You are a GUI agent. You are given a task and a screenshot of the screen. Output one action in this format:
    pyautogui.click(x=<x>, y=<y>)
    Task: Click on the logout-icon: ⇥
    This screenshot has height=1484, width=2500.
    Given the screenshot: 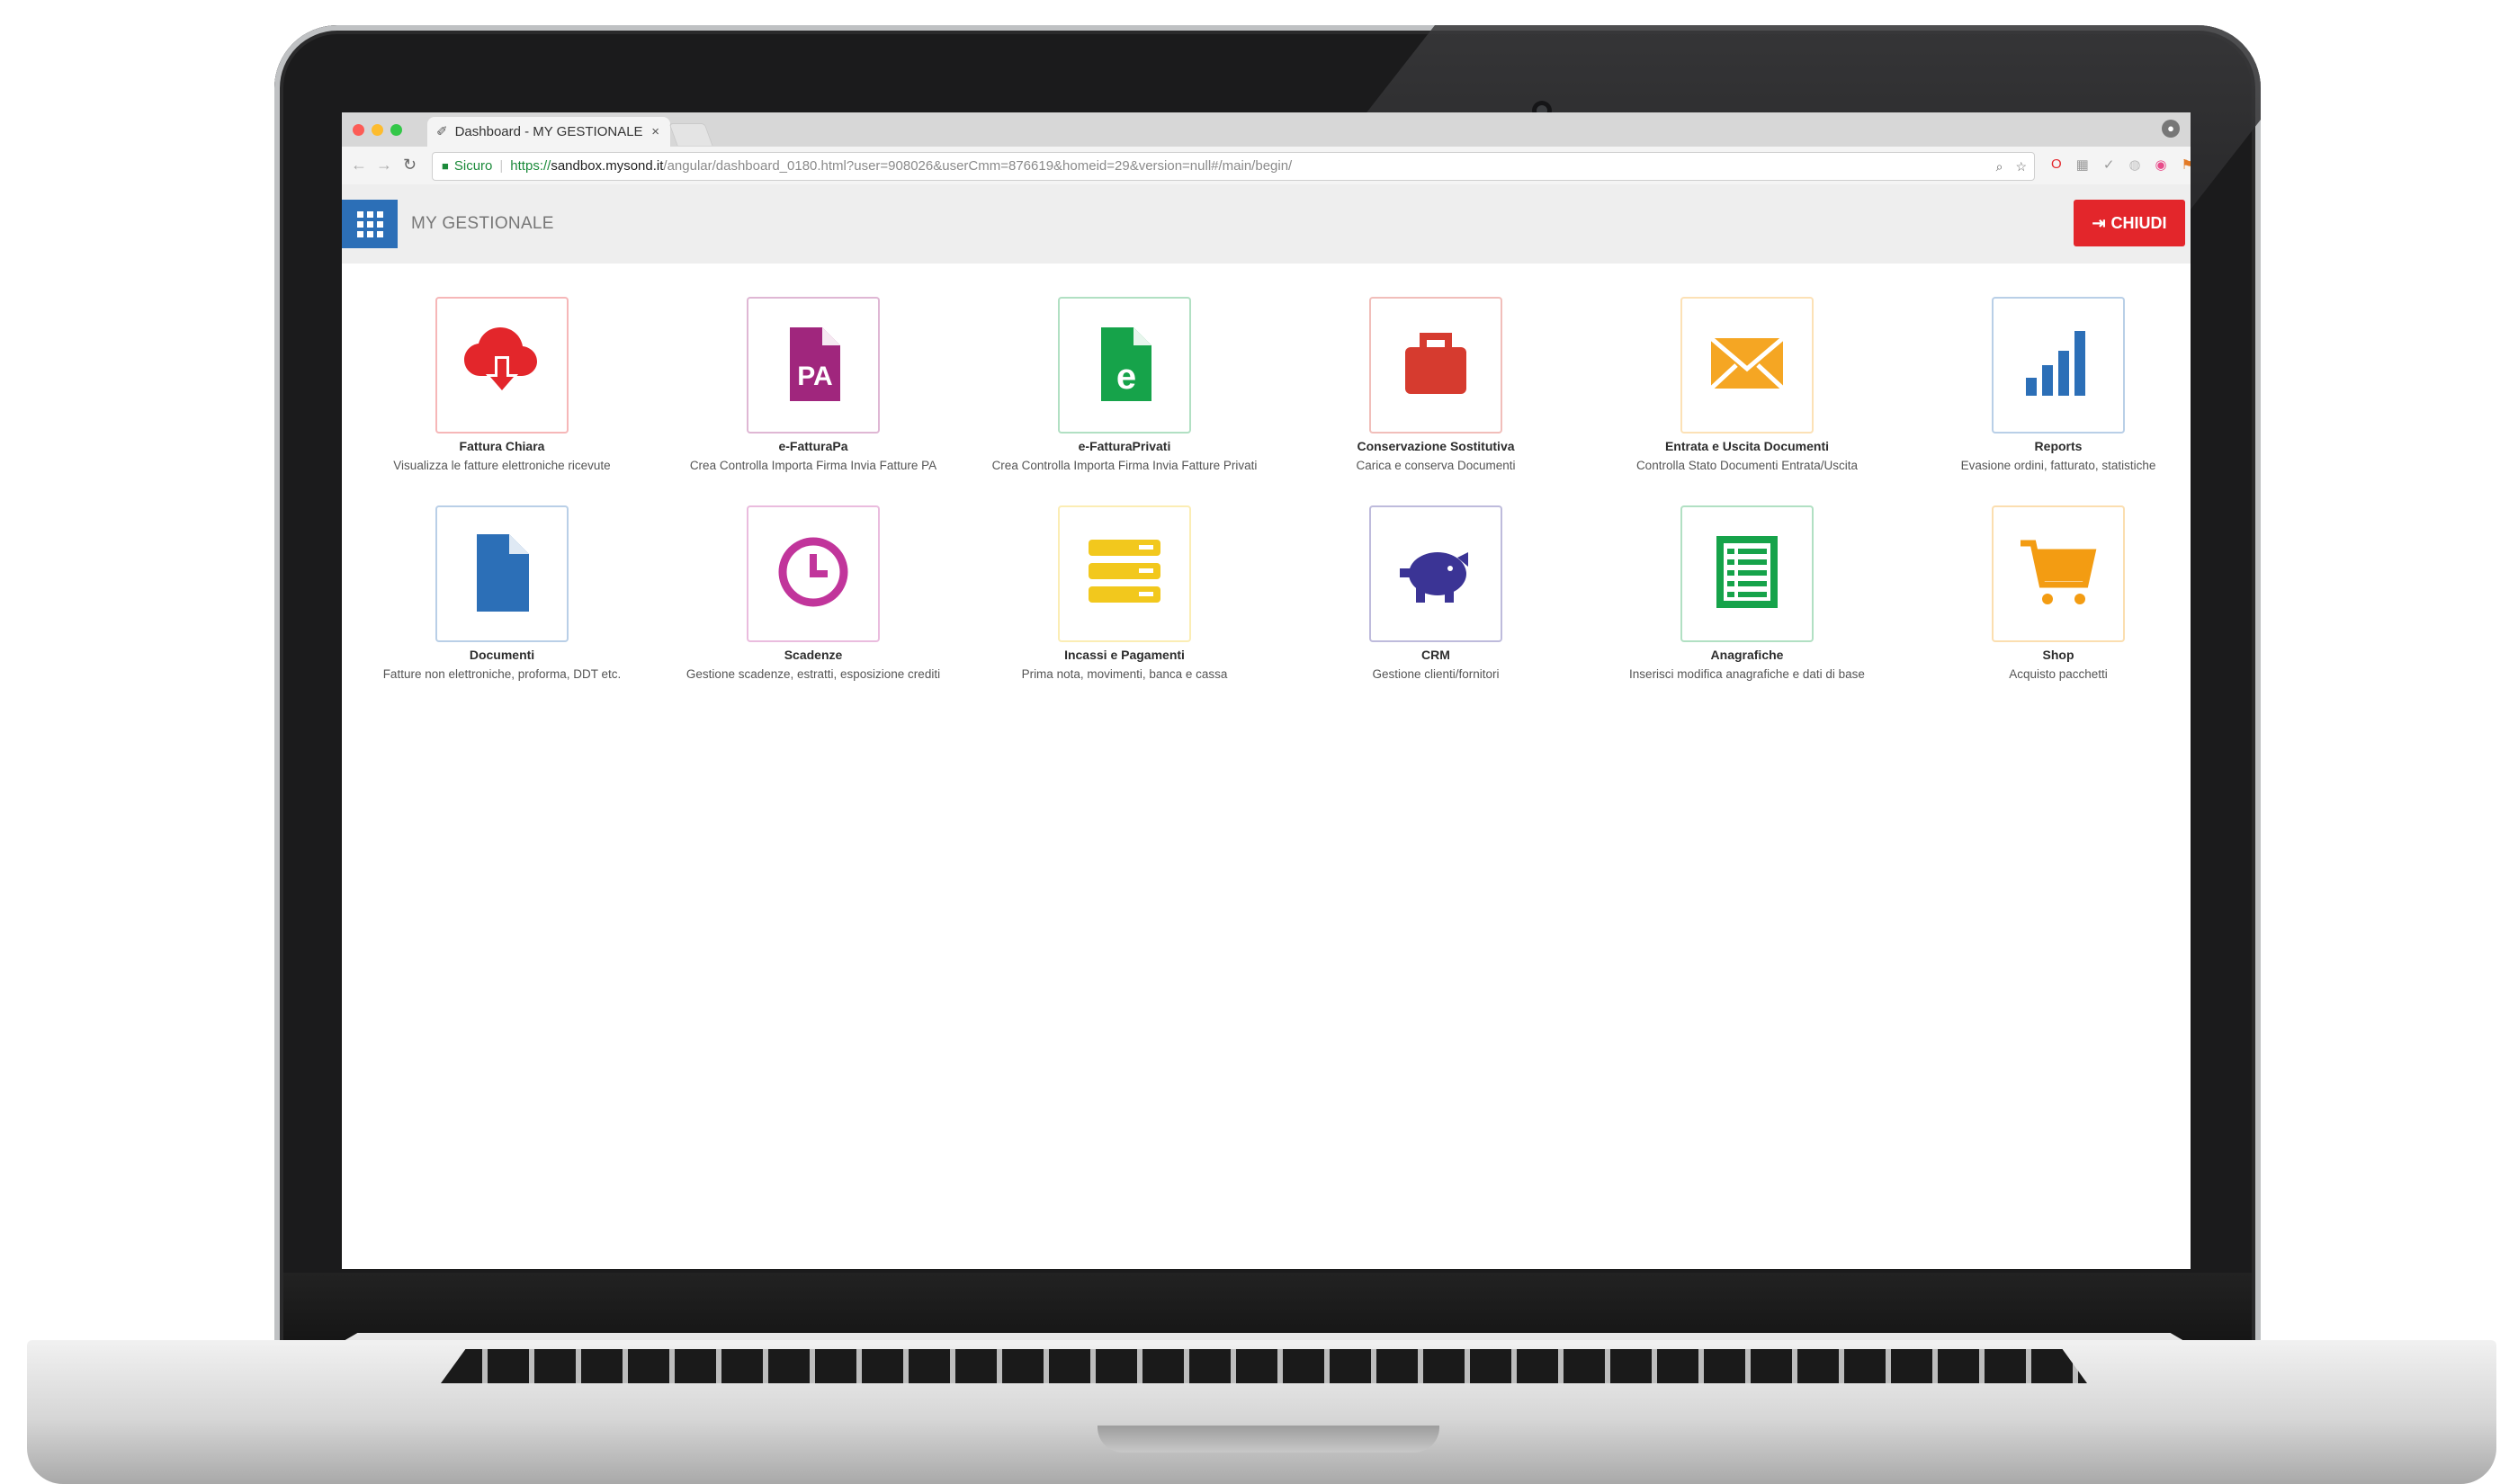 What is the action you would take?
    pyautogui.click(x=2099, y=222)
    